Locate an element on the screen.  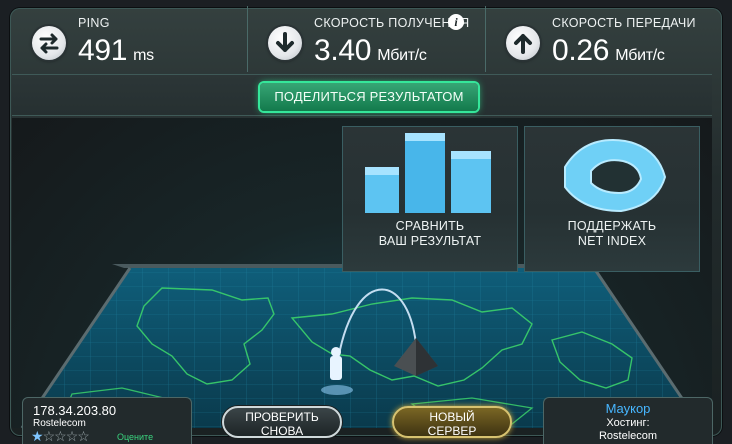
download-unit: Мбит/с is located at coordinates (402, 55).